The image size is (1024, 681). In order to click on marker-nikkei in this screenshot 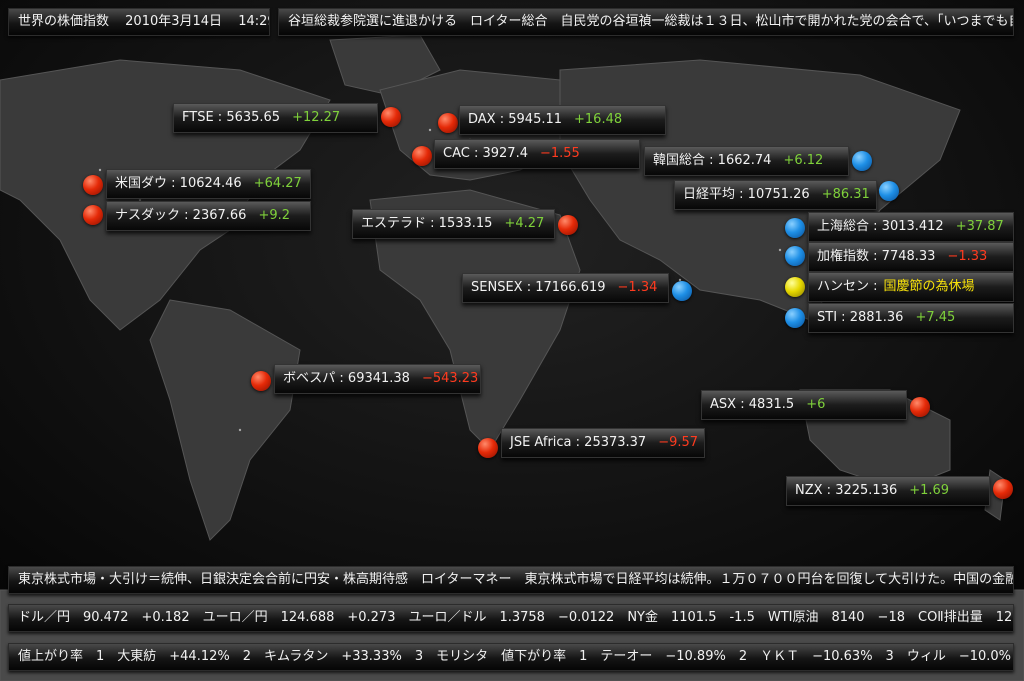, I will do `click(889, 191)`.